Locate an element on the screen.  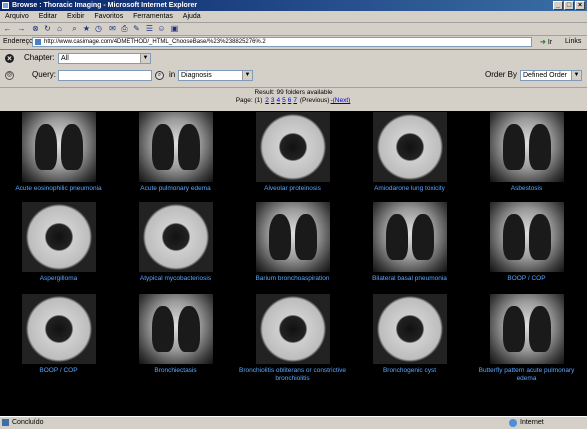
go-button: ➜ Ir is located at coordinates (546, 42).